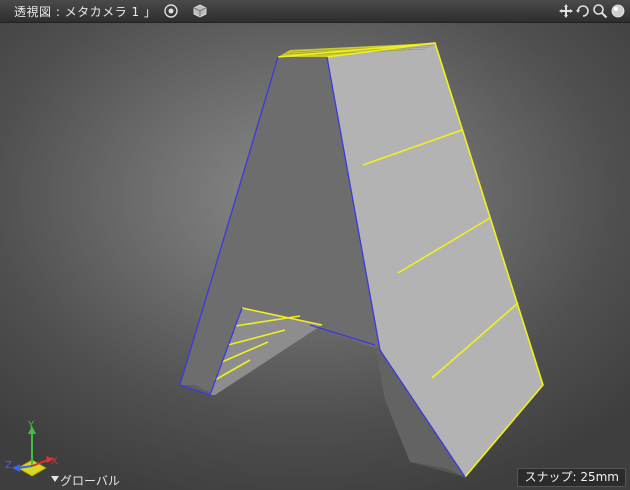 This screenshot has height=490, width=630. Describe the element at coordinates (200, 11) in the screenshot. I see `cube-icon` at that location.